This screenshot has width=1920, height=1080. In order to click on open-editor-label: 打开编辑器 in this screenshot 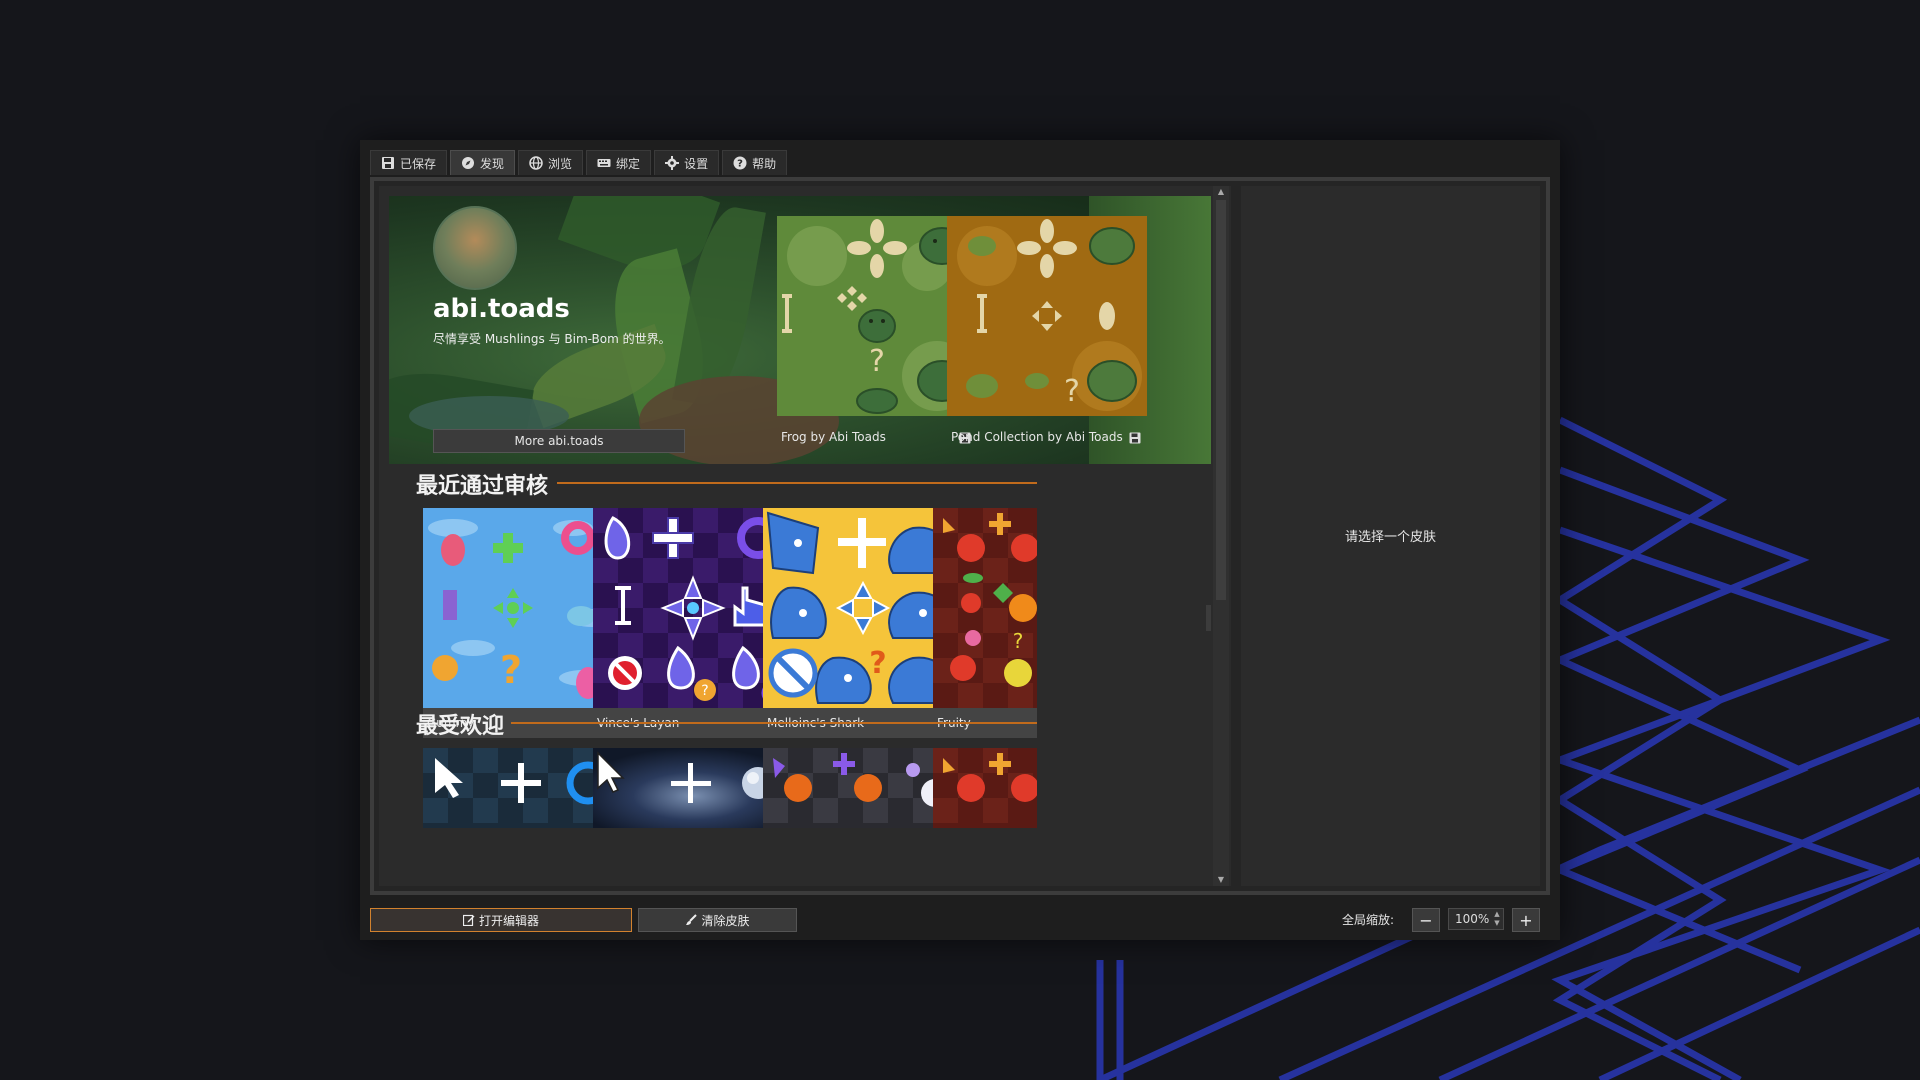, I will do `click(508, 920)`.